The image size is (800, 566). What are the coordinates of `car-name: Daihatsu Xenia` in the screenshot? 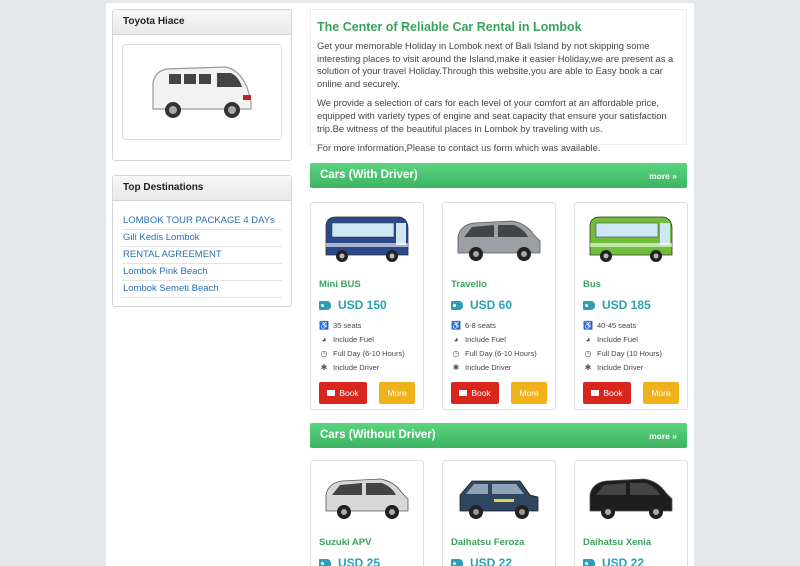 It's located at (631, 538).